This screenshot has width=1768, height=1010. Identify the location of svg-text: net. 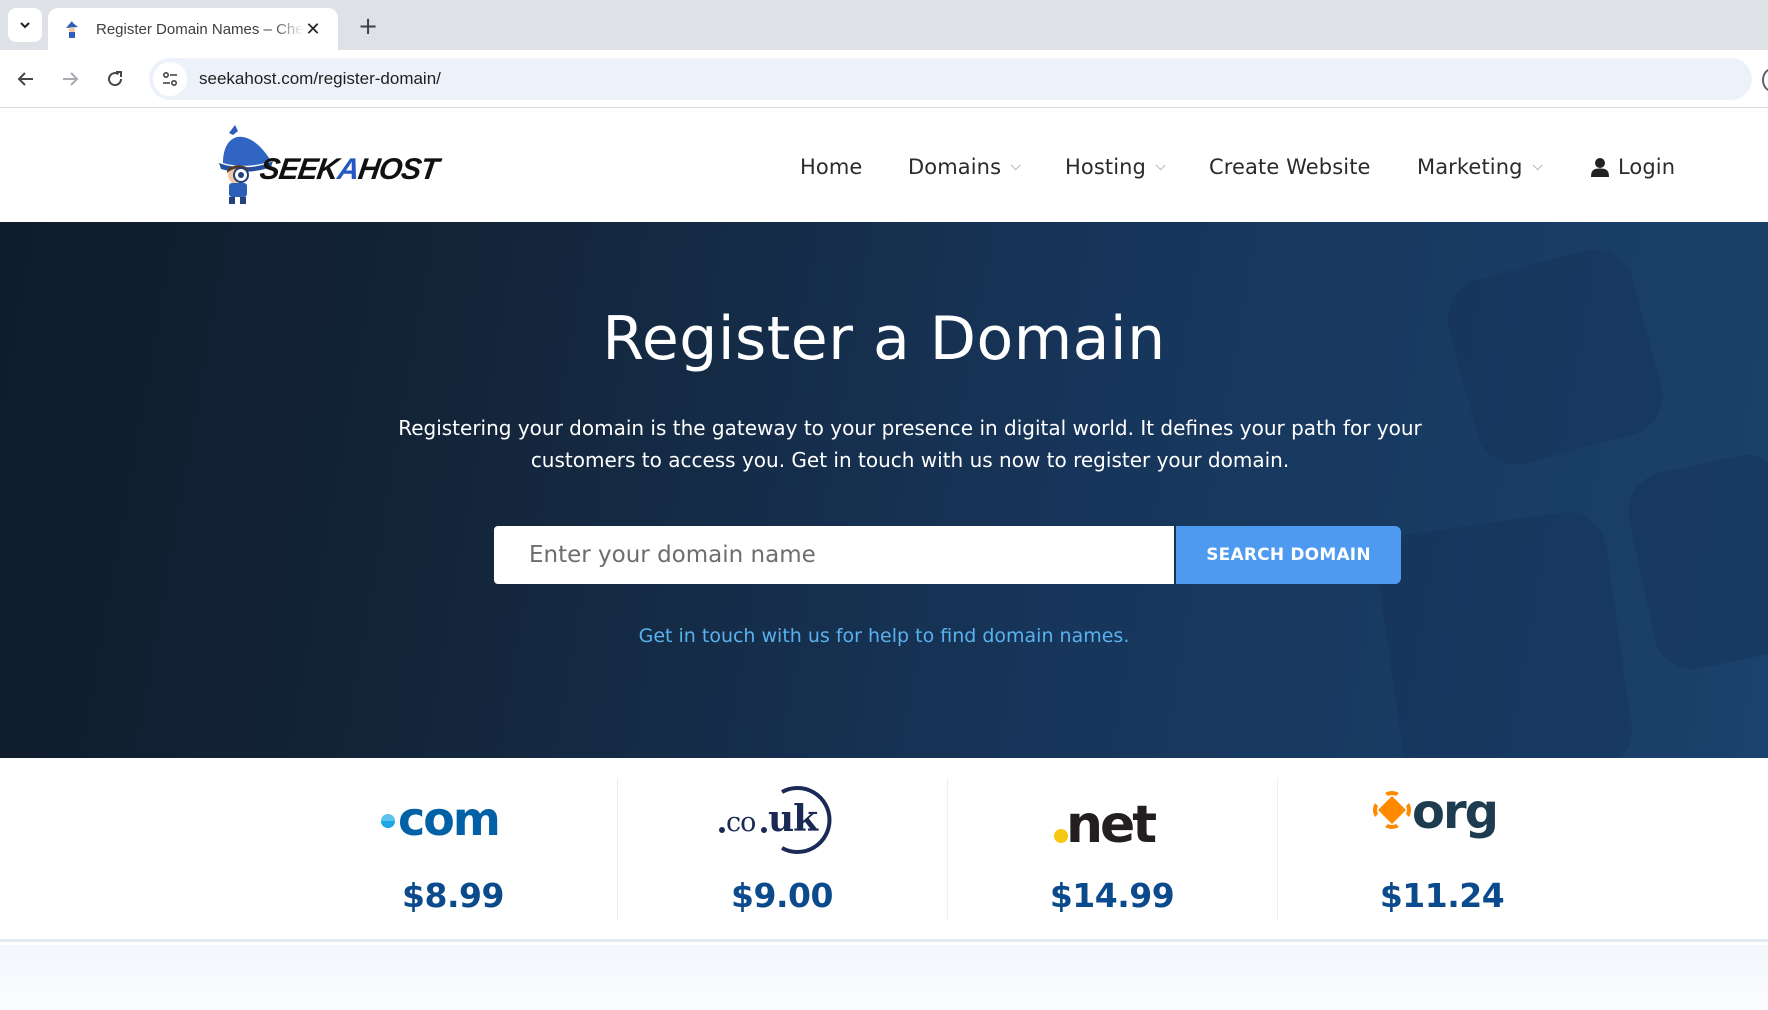
(1111, 821).